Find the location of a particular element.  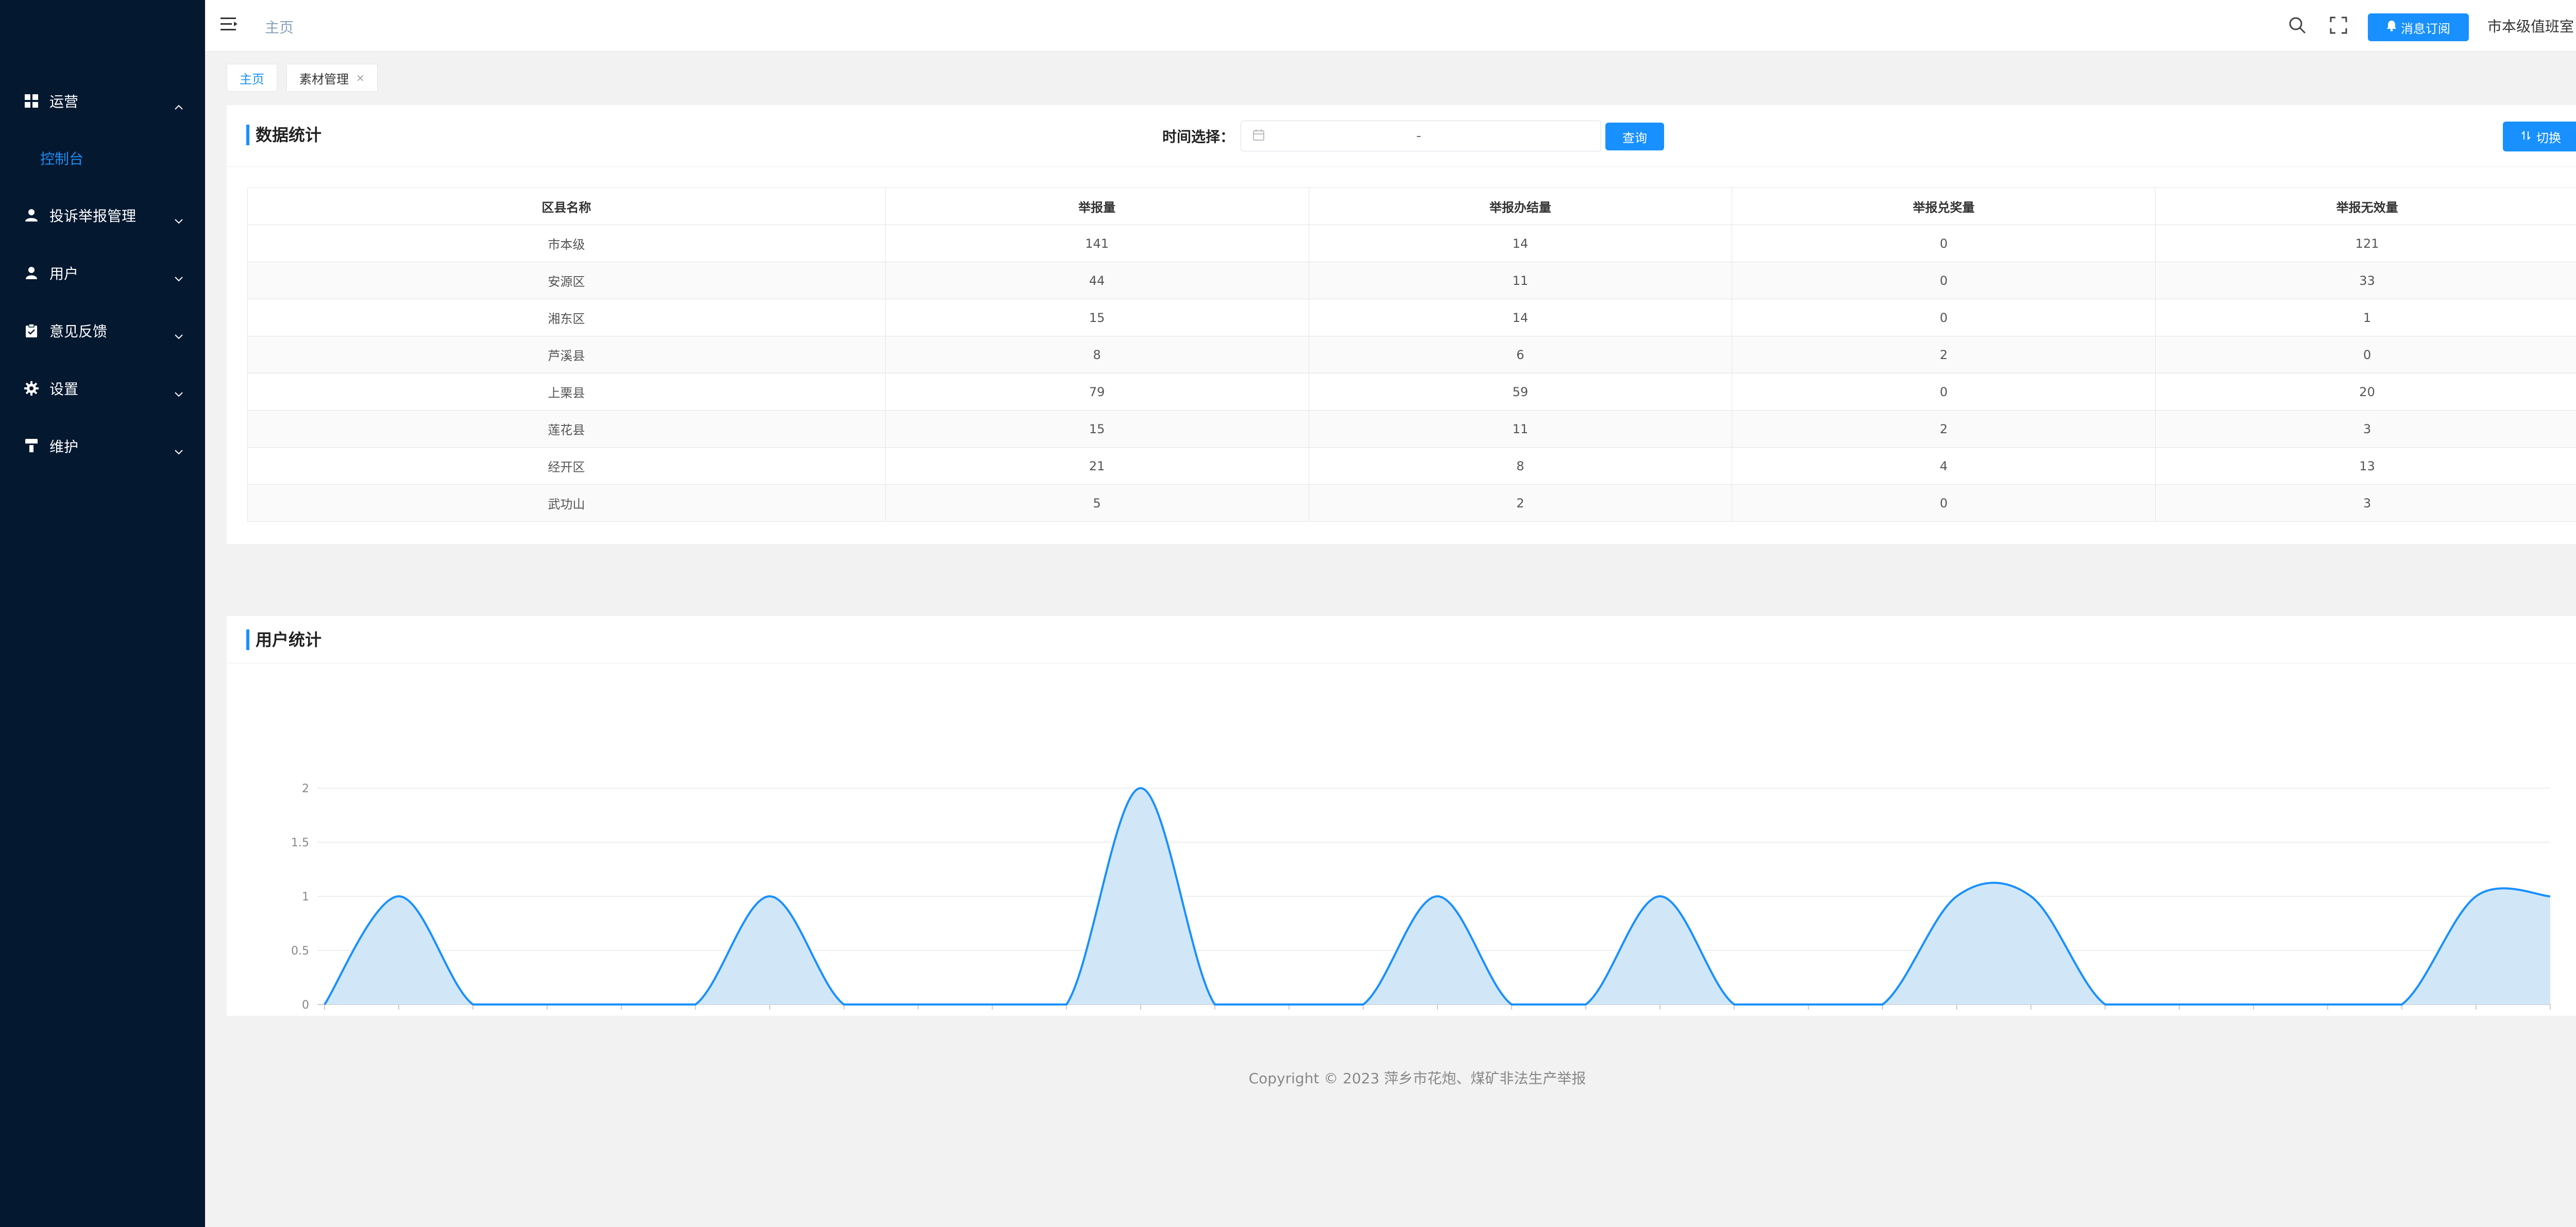

column-header: 举报兑奖量 is located at coordinates (1944, 206).